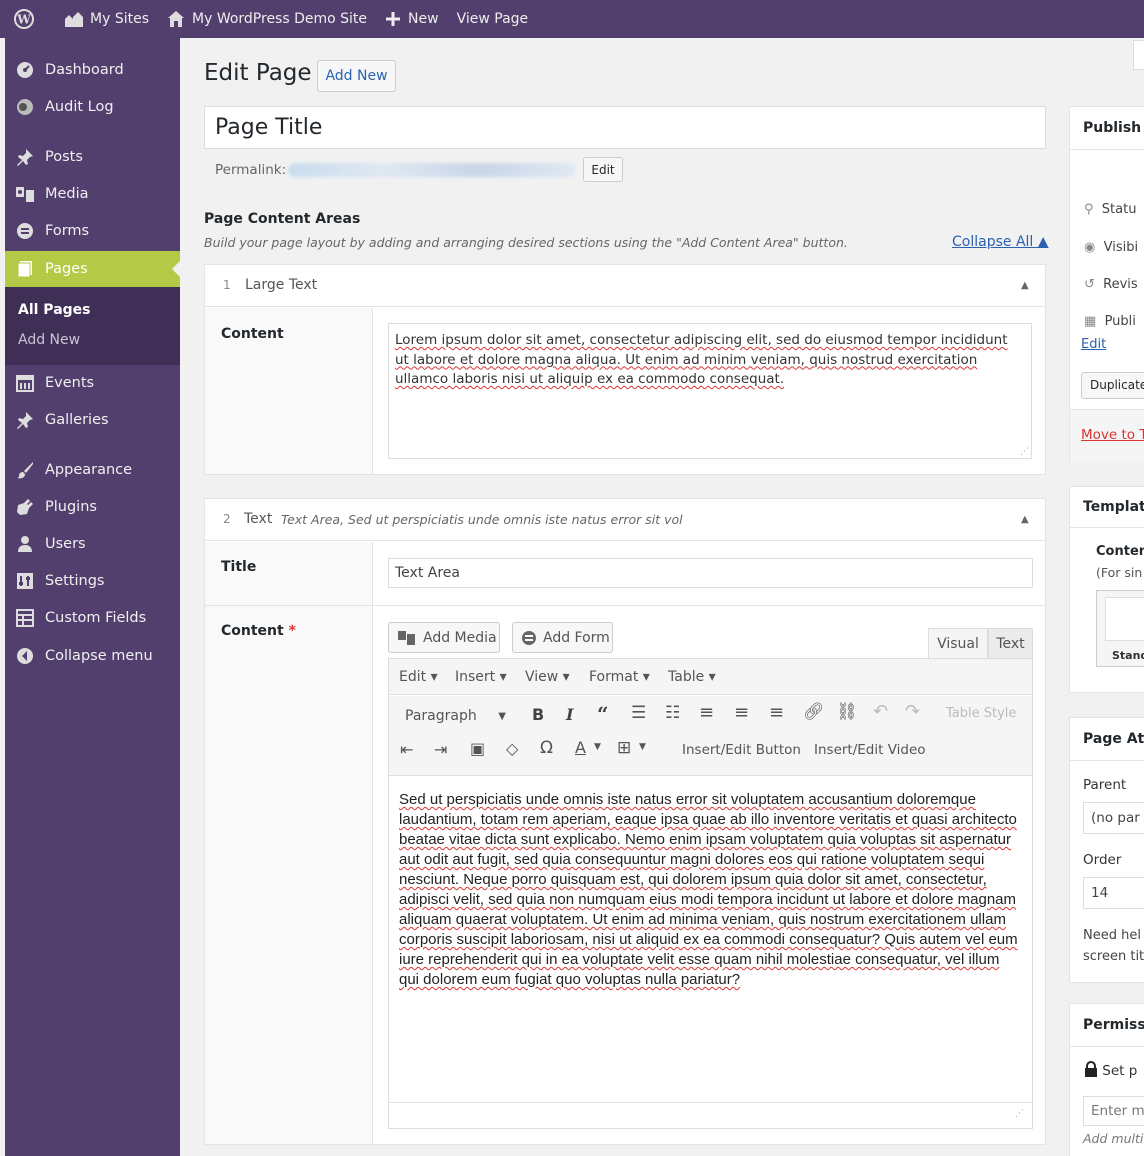  What do you see at coordinates (512, 748) in the screenshot?
I see `clear-formatting-icon: ◇` at bounding box center [512, 748].